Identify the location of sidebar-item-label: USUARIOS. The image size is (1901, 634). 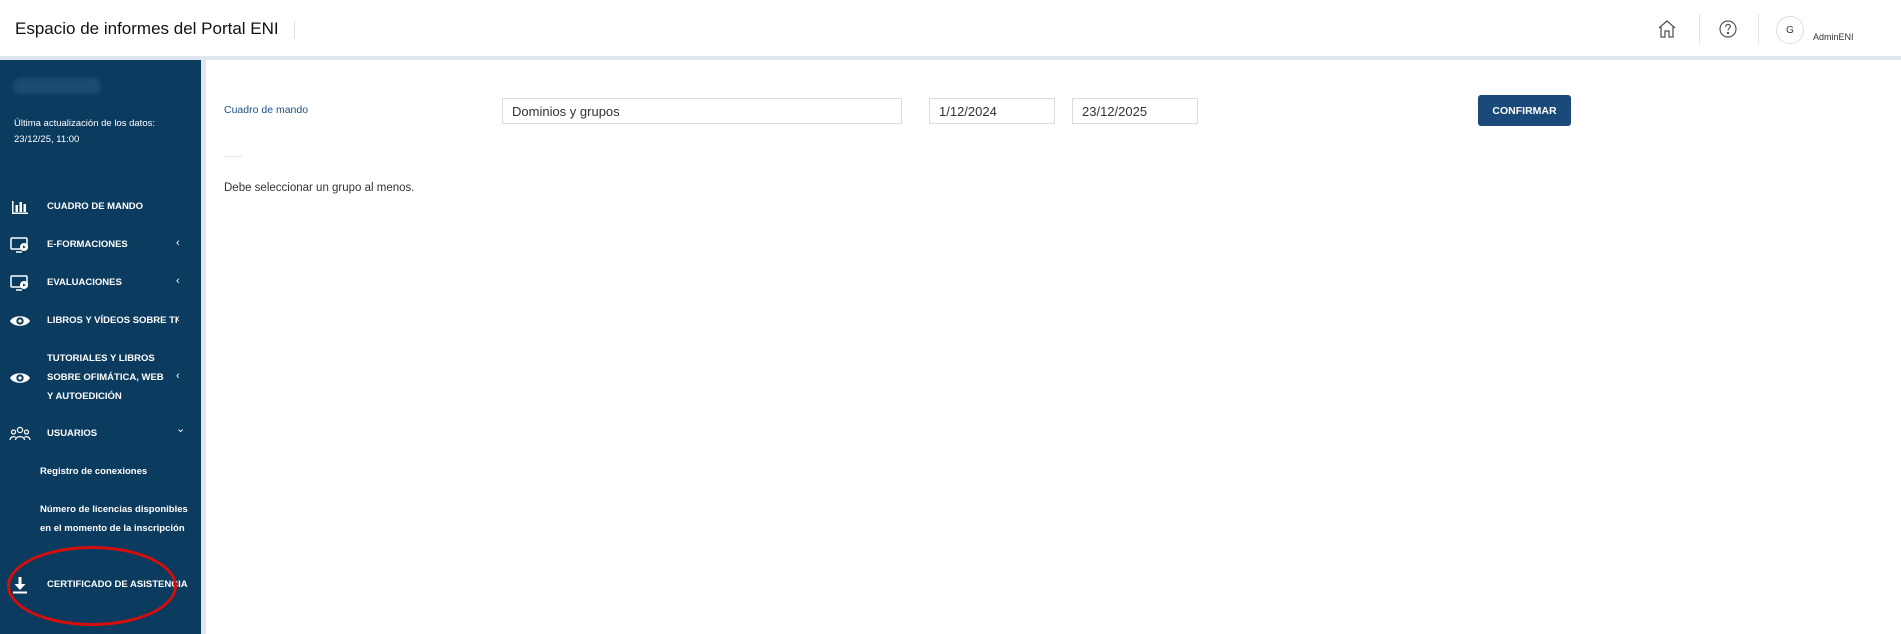
(72, 433).